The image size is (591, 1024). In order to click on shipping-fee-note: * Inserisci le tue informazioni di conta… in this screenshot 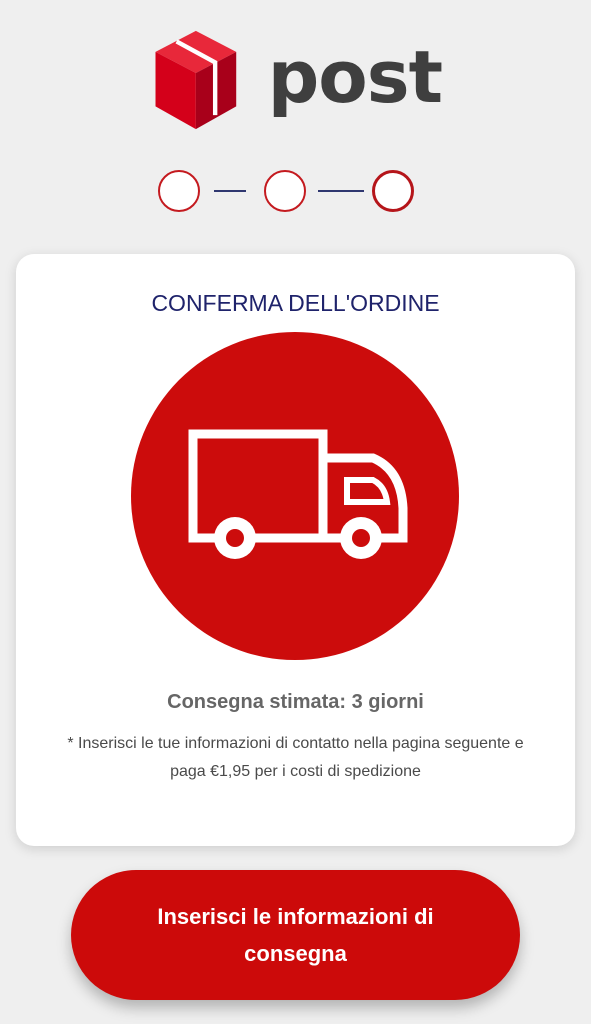, I will do `click(295, 757)`.